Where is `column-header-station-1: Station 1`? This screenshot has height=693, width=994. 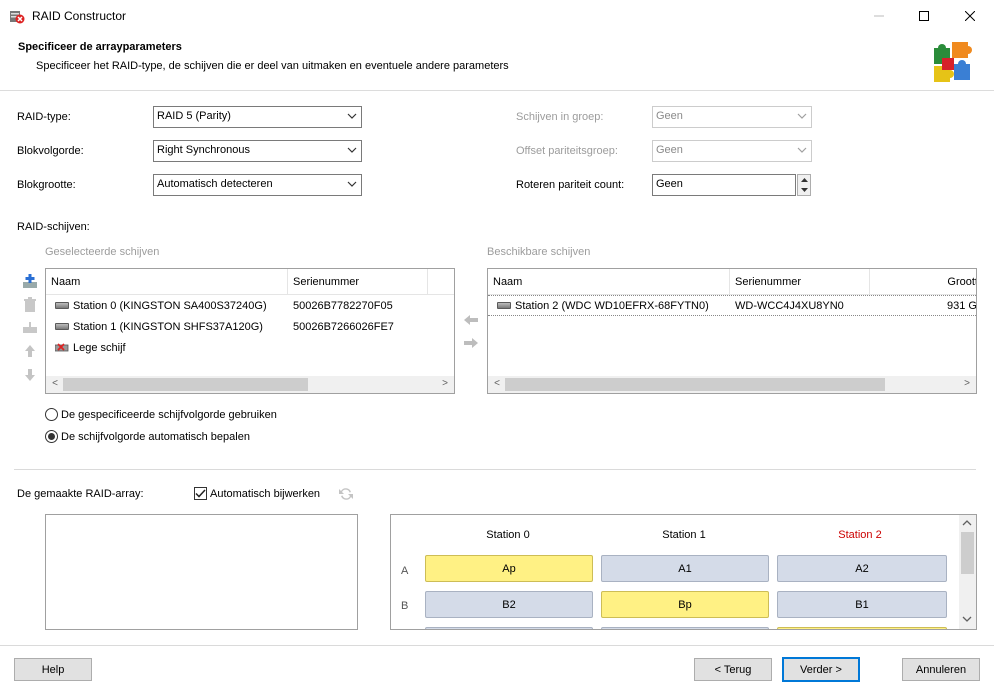
column-header-station-1: Station 1 is located at coordinates (684, 535).